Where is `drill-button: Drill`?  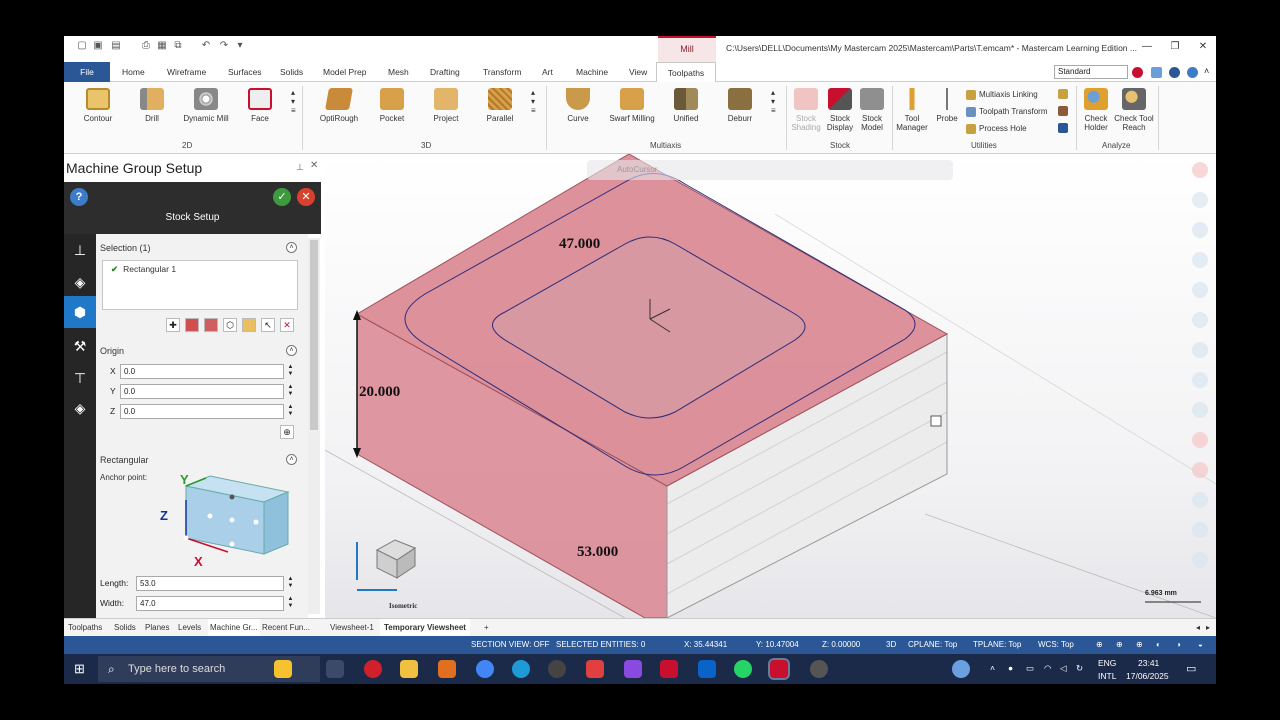 drill-button: Drill is located at coordinates (152, 105).